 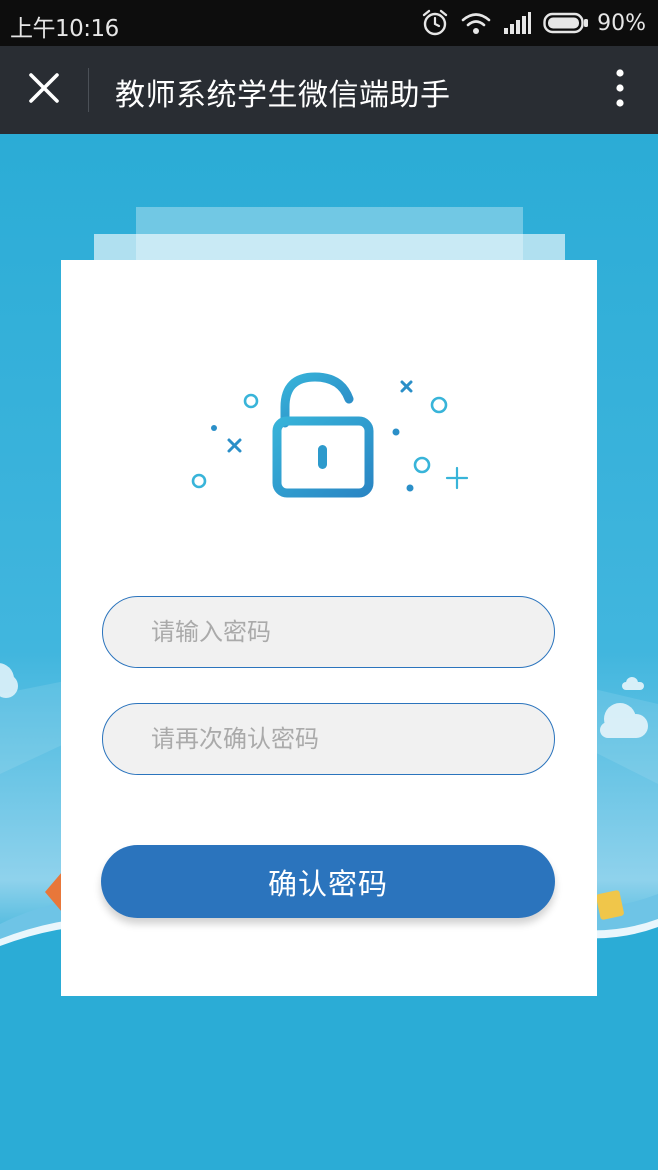 What do you see at coordinates (352, 632) in the screenshot?
I see `password-input` at bounding box center [352, 632].